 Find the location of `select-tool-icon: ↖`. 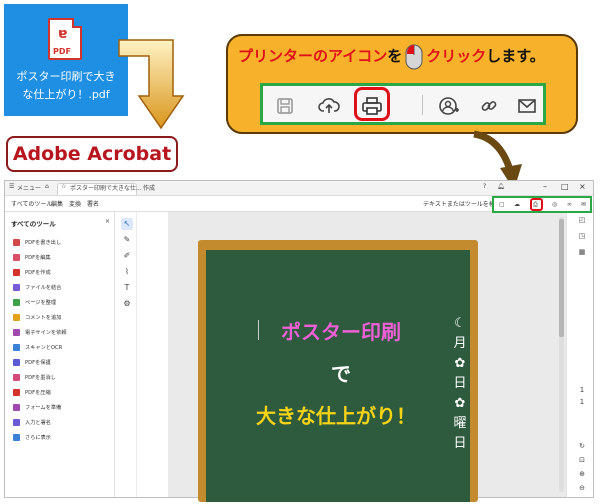

select-tool-icon: ↖ is located at coordinates (127, 224).